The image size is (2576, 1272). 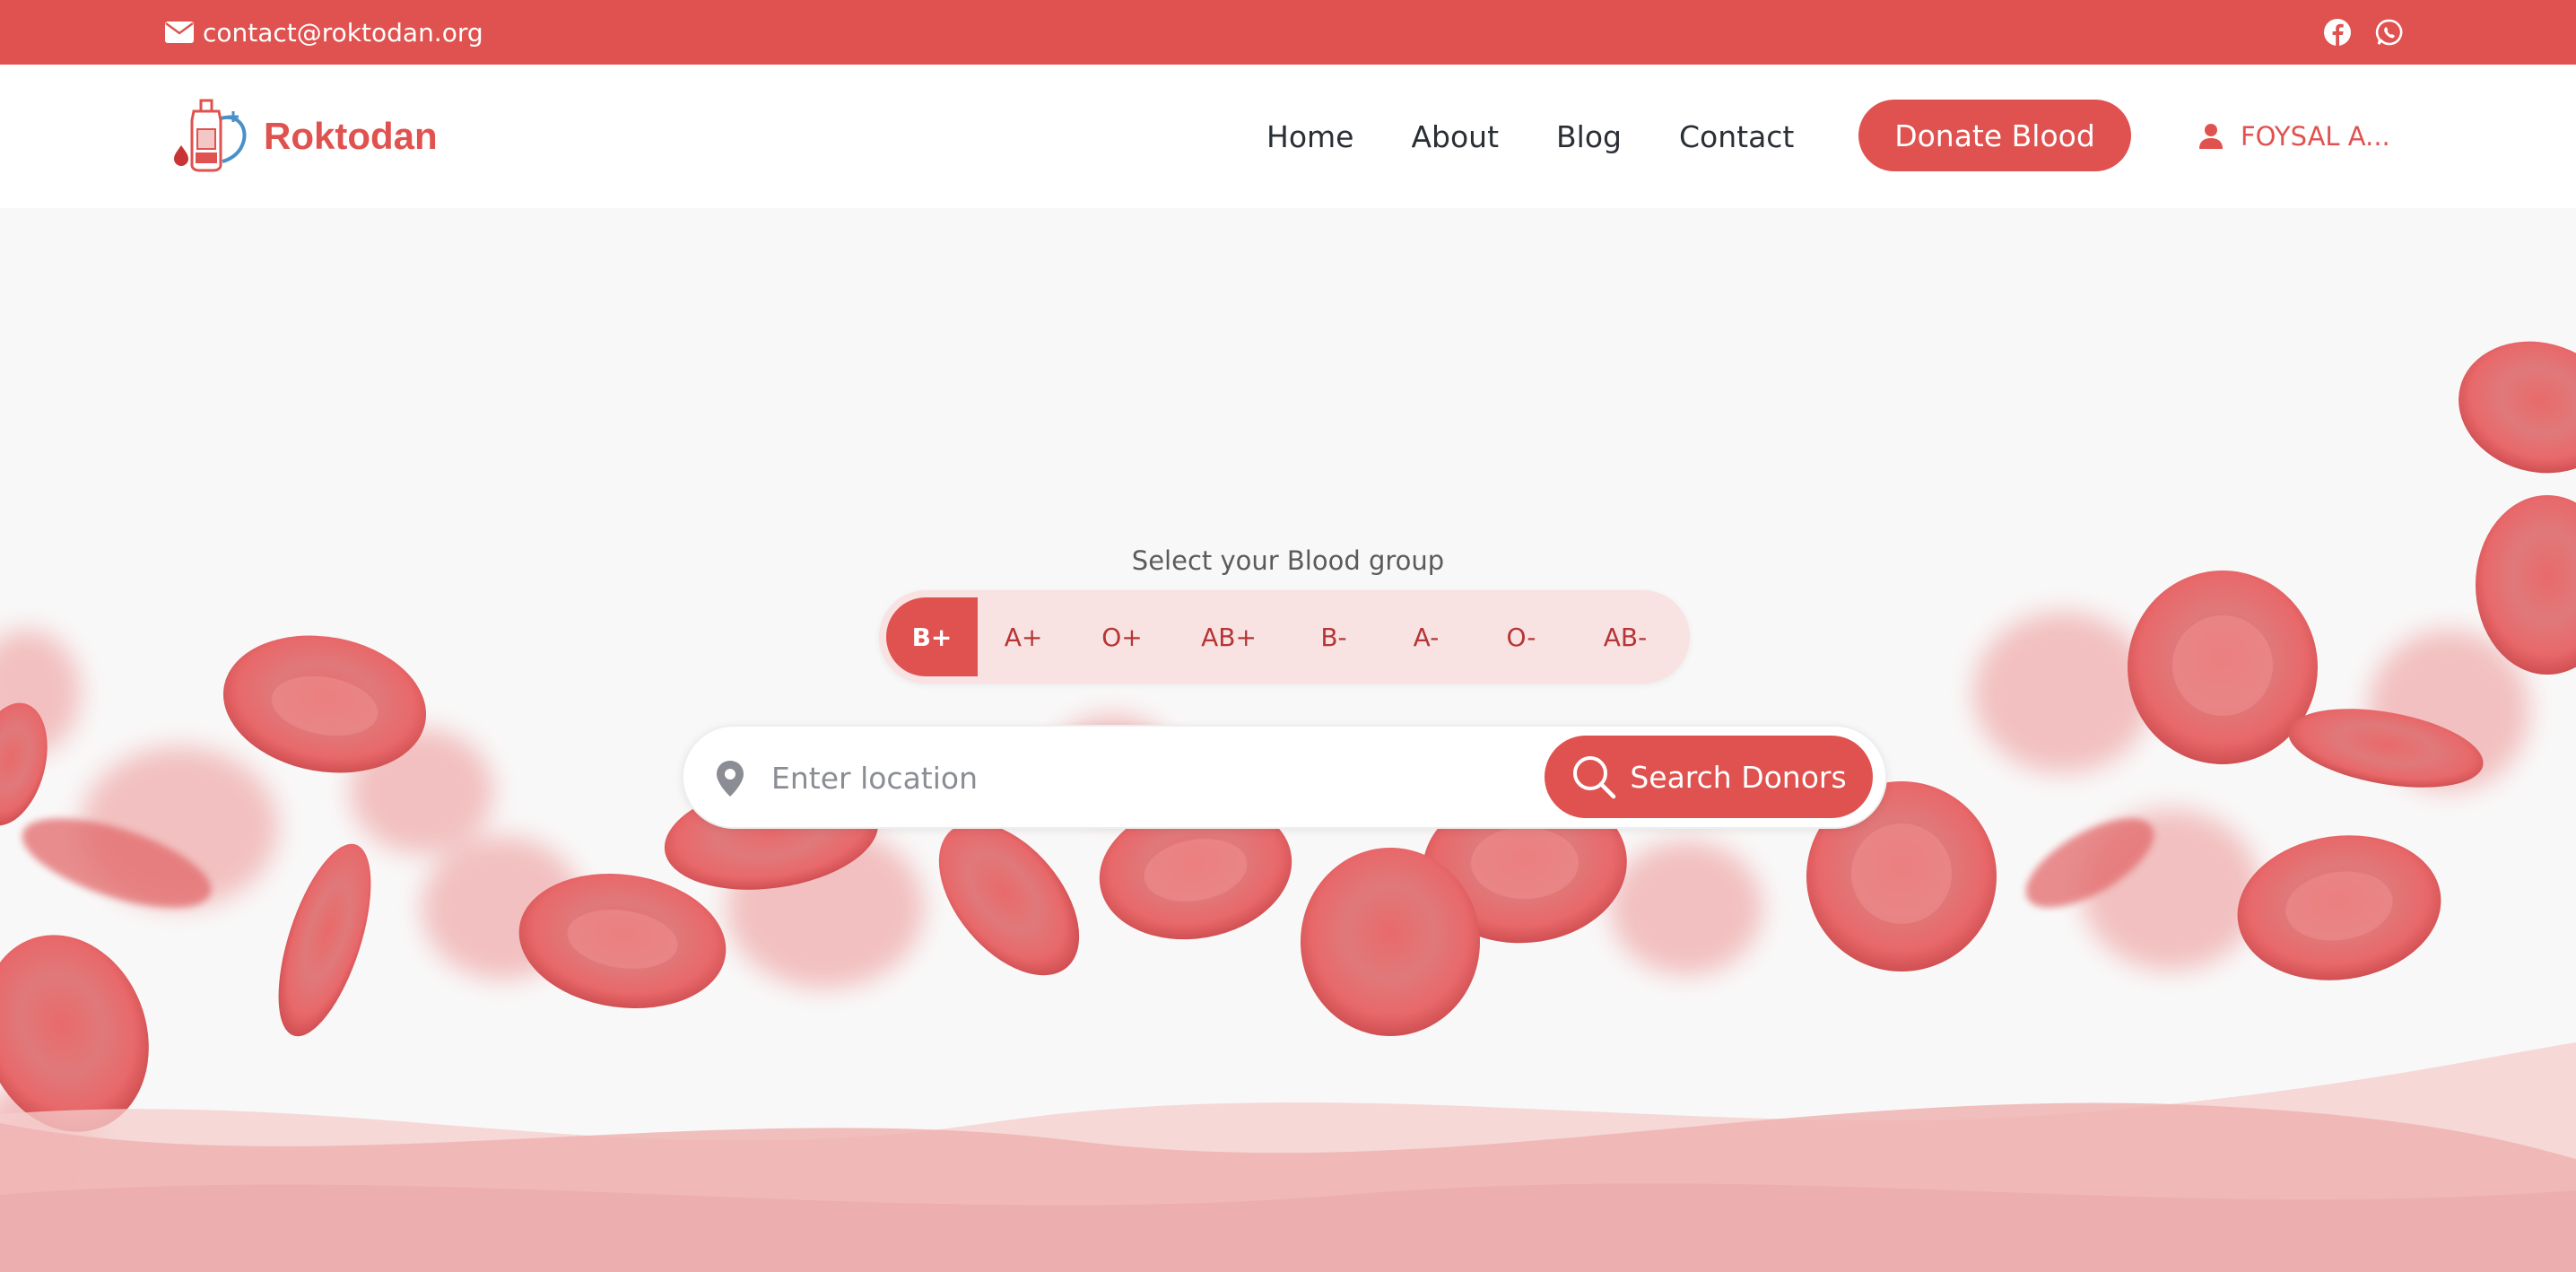 I want to click on blood-group-chip-a-negative: A-, so click(x=1426, y=636).